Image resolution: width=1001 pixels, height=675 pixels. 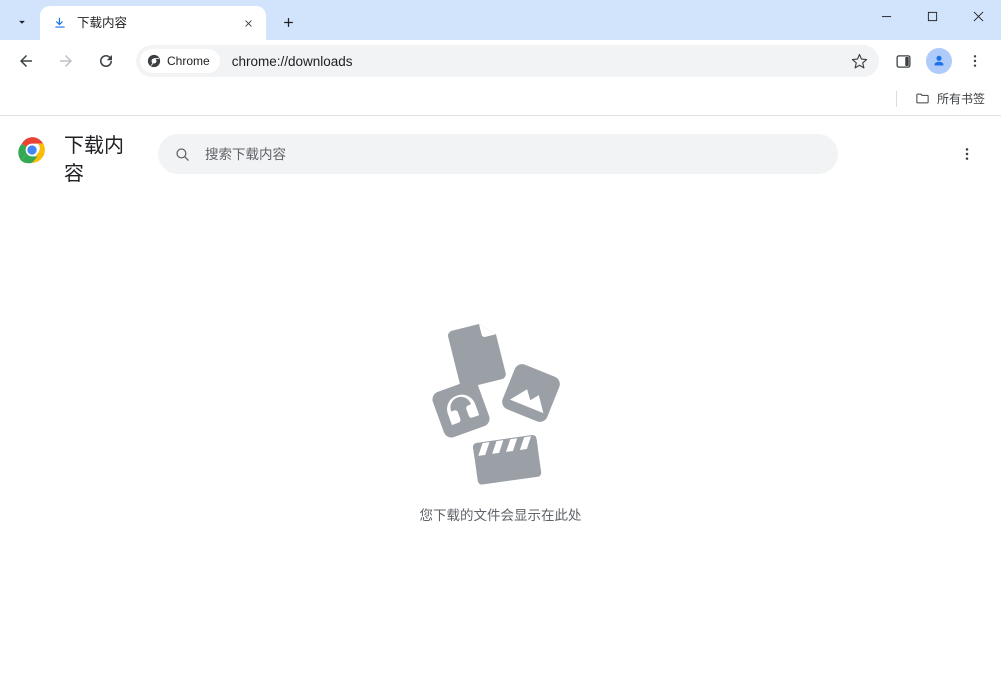 I want to click on window-close-button, so click(x=978, y=16).